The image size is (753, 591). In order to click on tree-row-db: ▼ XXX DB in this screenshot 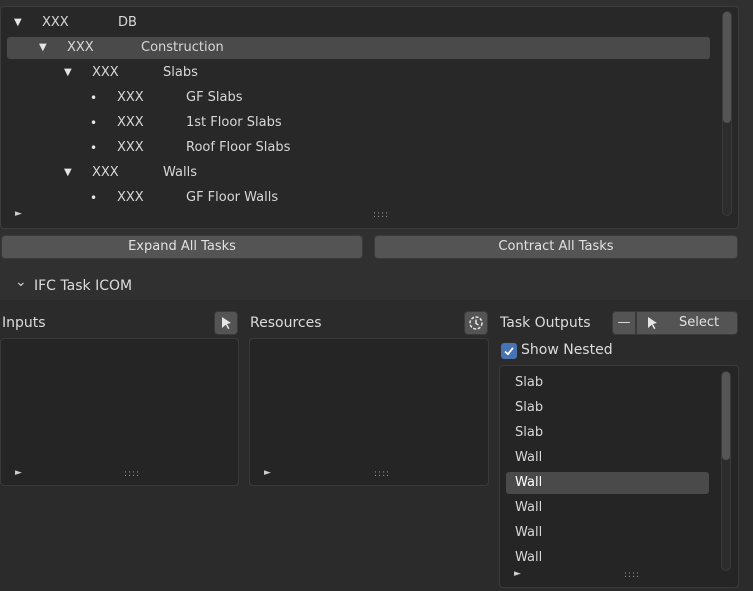, I will do `click(358, 23)`.